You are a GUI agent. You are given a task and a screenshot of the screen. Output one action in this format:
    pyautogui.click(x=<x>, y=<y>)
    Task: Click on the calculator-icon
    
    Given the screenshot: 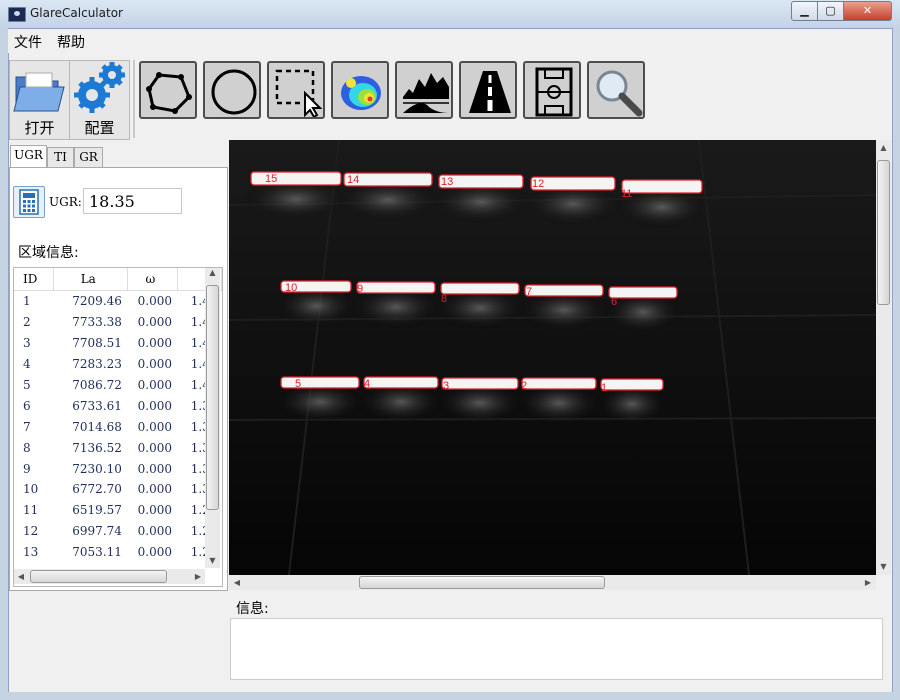 What is the action you would take?
    pyautogui.click(x=29, y=202)
    